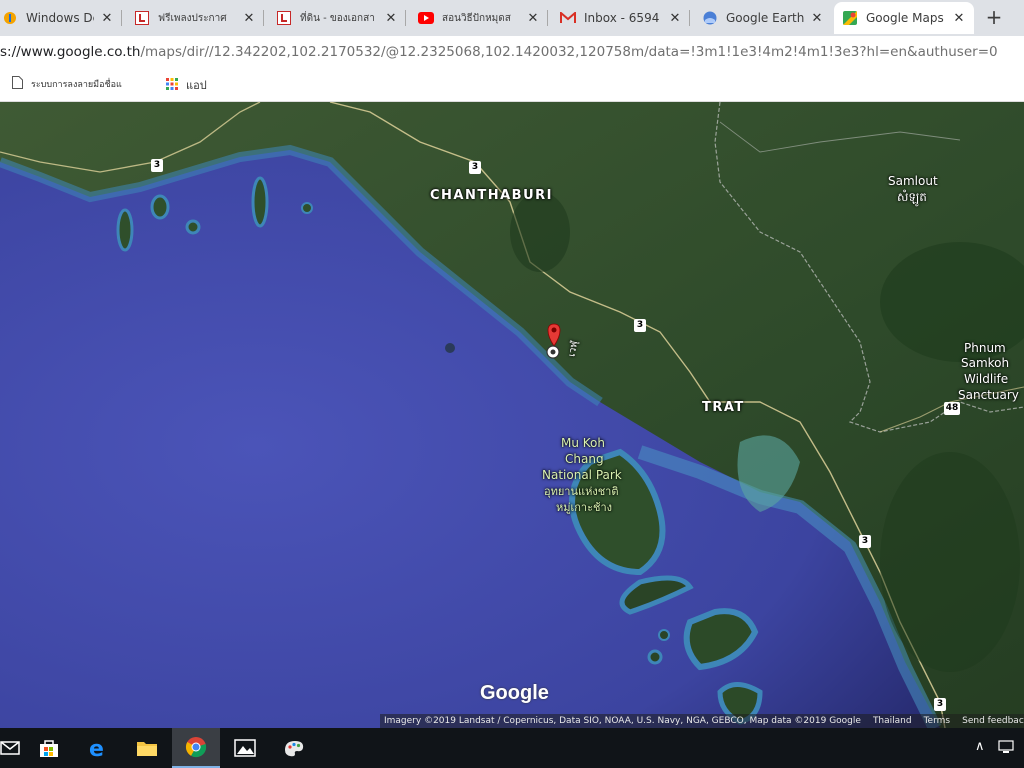  I want to click on place-label-samlout: Samlout, so click(913, 181).